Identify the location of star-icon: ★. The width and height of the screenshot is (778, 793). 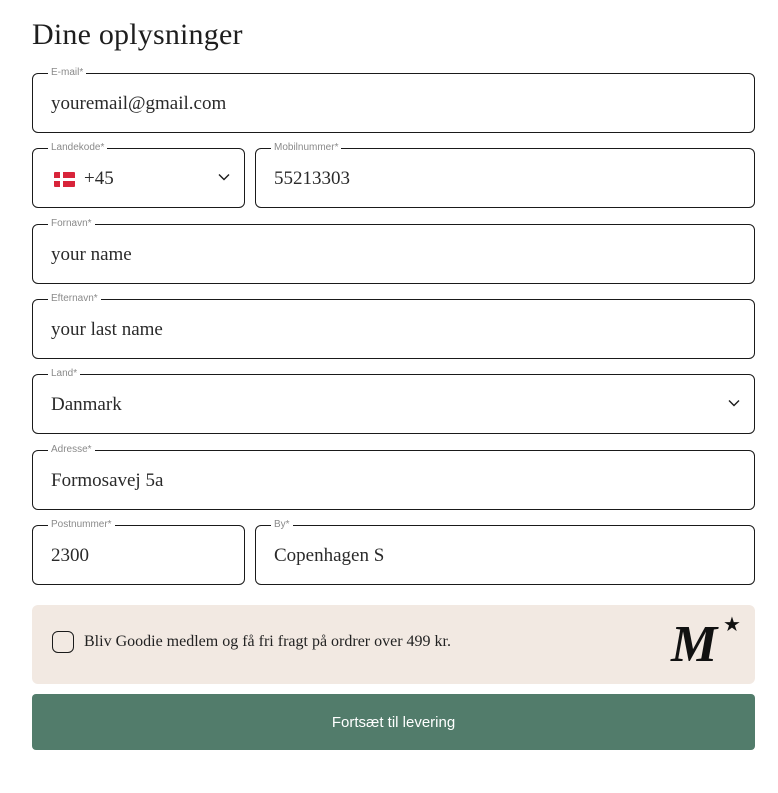
(732, 625).